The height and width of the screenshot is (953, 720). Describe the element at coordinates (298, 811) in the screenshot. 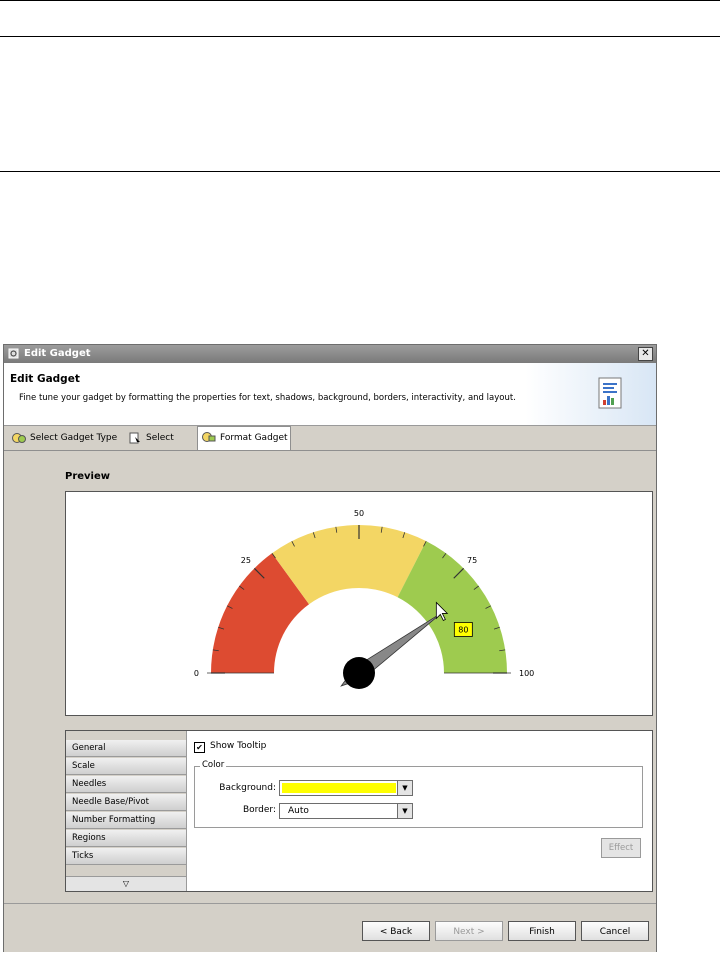

I see `border-value: Auto` at that location.